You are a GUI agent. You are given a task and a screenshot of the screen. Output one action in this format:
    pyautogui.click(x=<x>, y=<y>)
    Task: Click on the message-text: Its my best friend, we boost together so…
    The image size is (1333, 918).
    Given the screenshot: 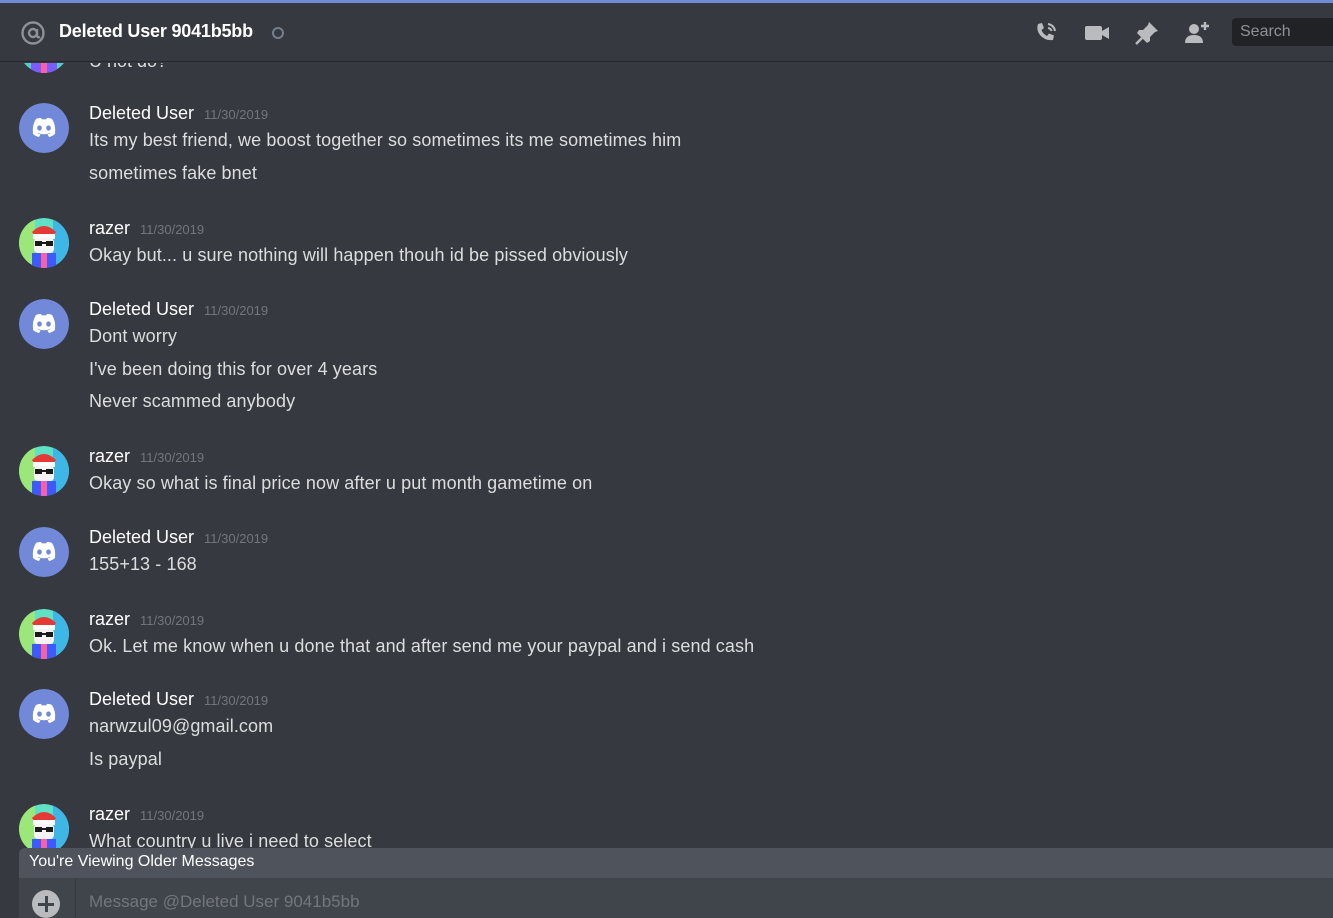 What is the action you would take?
    pyautogui.click(x=385, y=140)
    